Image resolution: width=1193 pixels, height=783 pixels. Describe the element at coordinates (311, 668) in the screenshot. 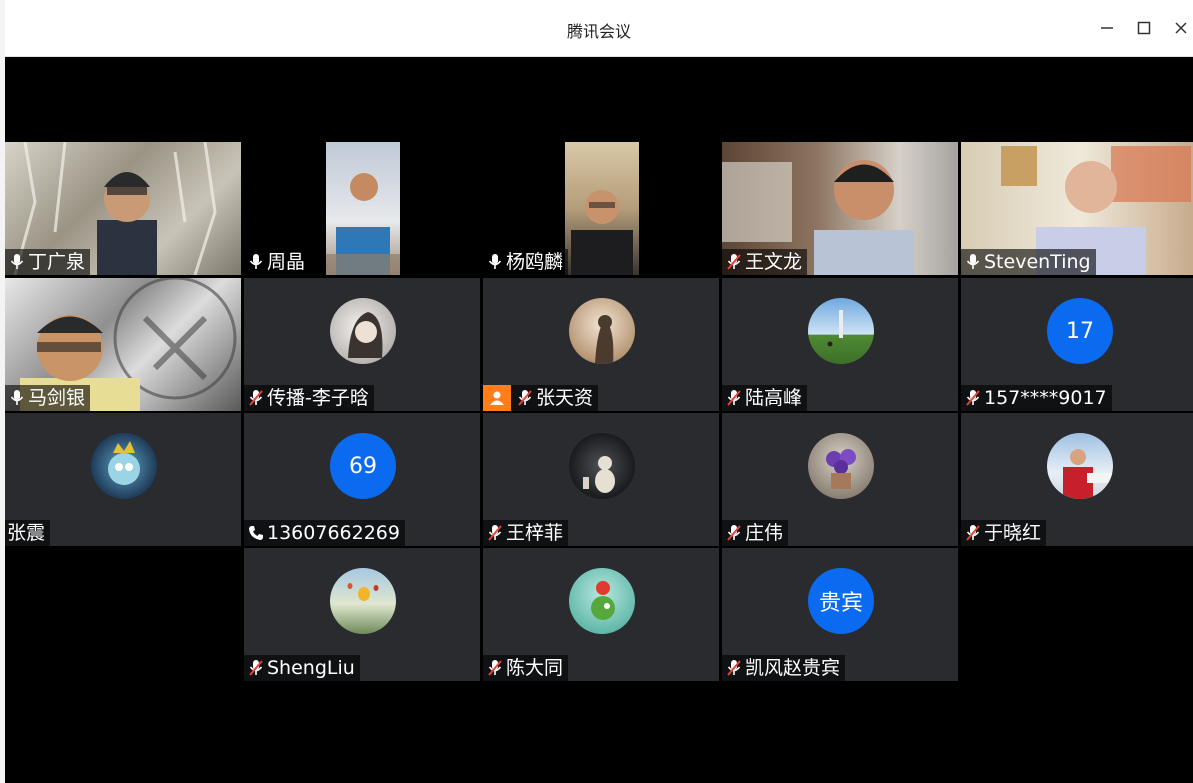

I see `participant-name: ShengLiu` at that location.